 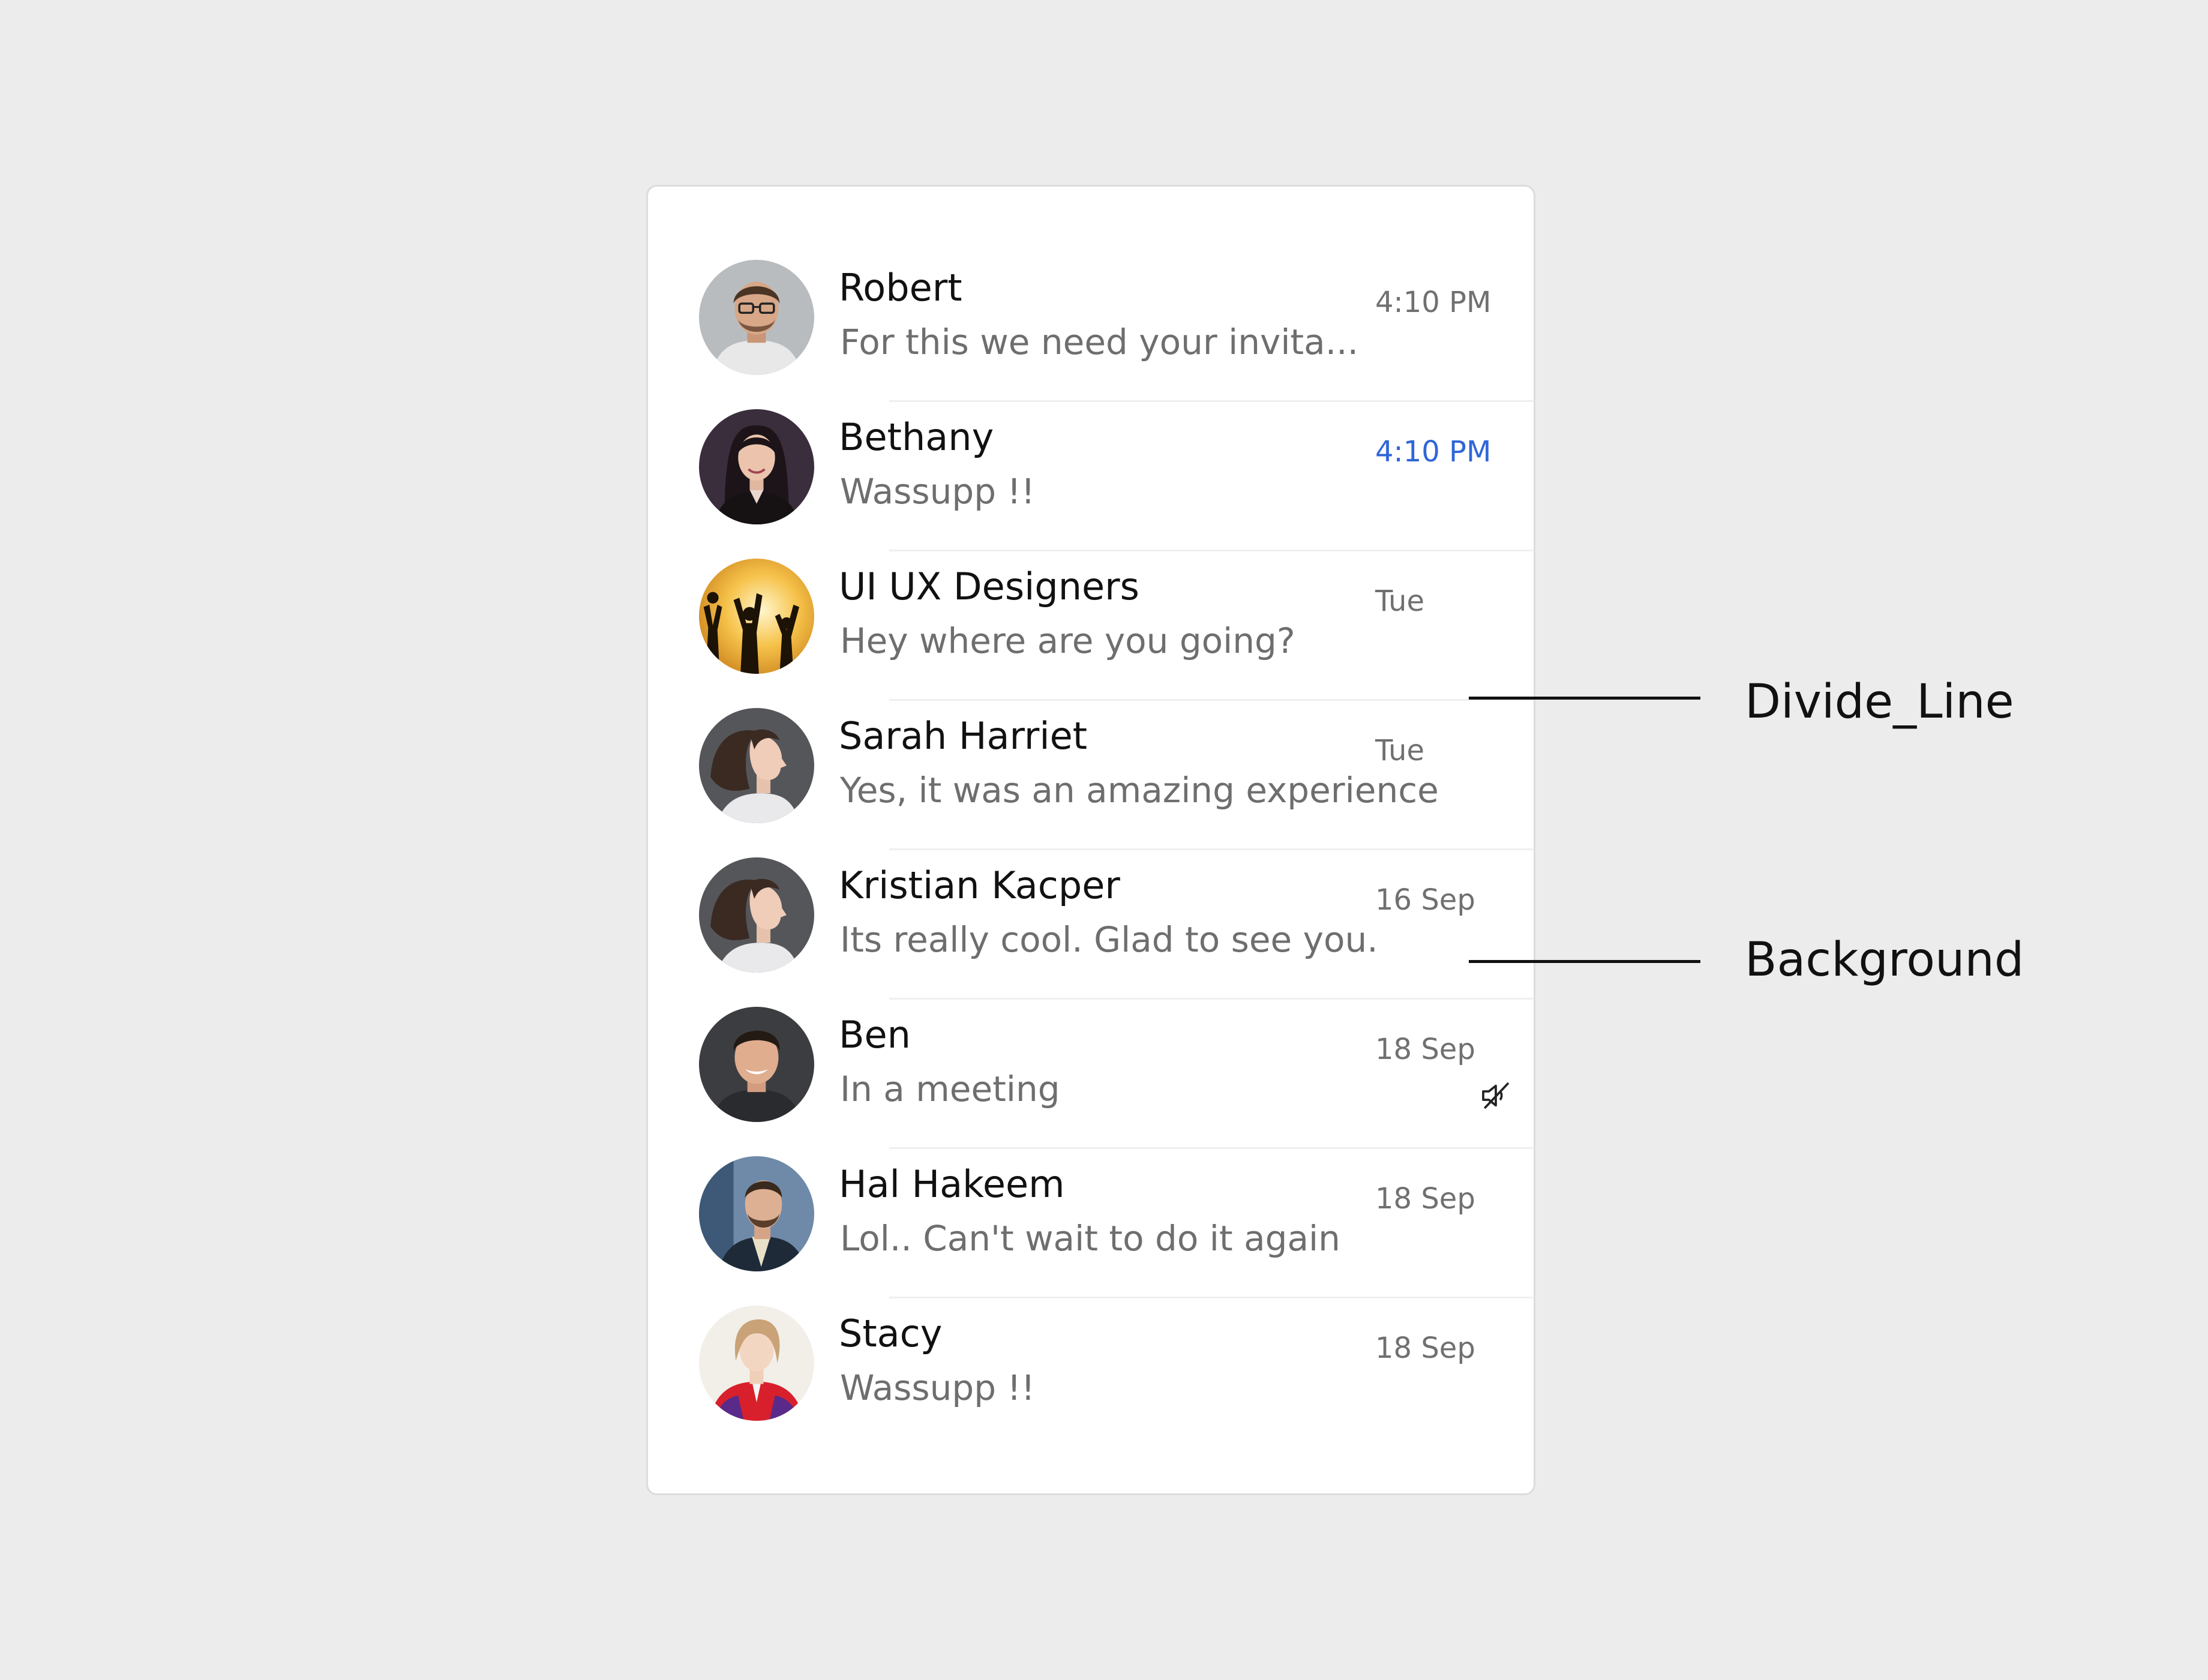 I want to click on avatar-robert, so click(x=757, y=318).